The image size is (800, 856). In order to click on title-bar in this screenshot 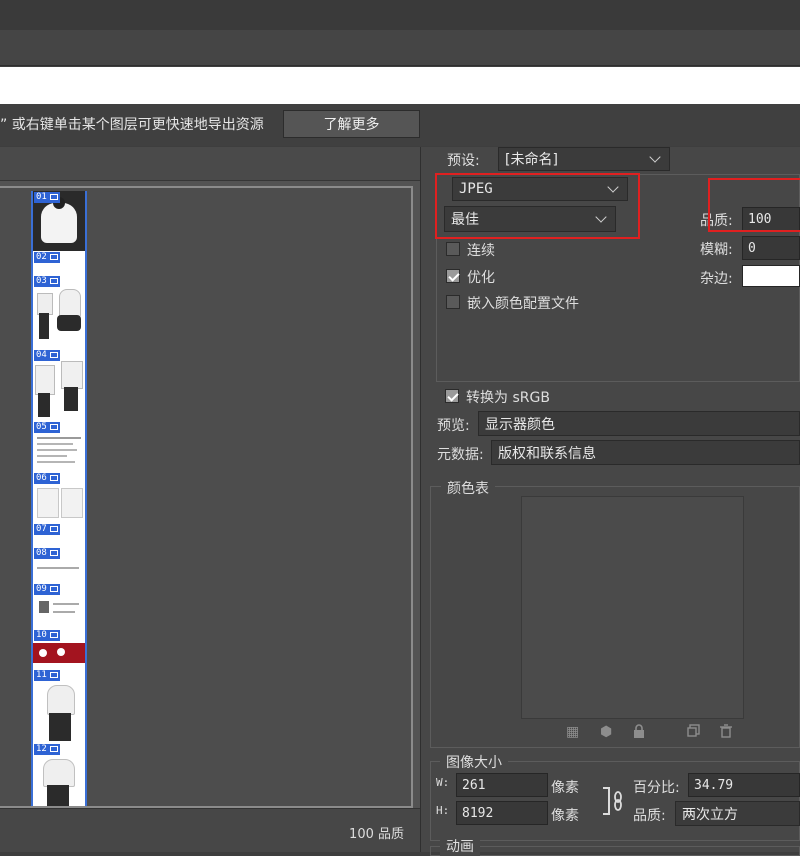, I will do `click(400, 15)`.